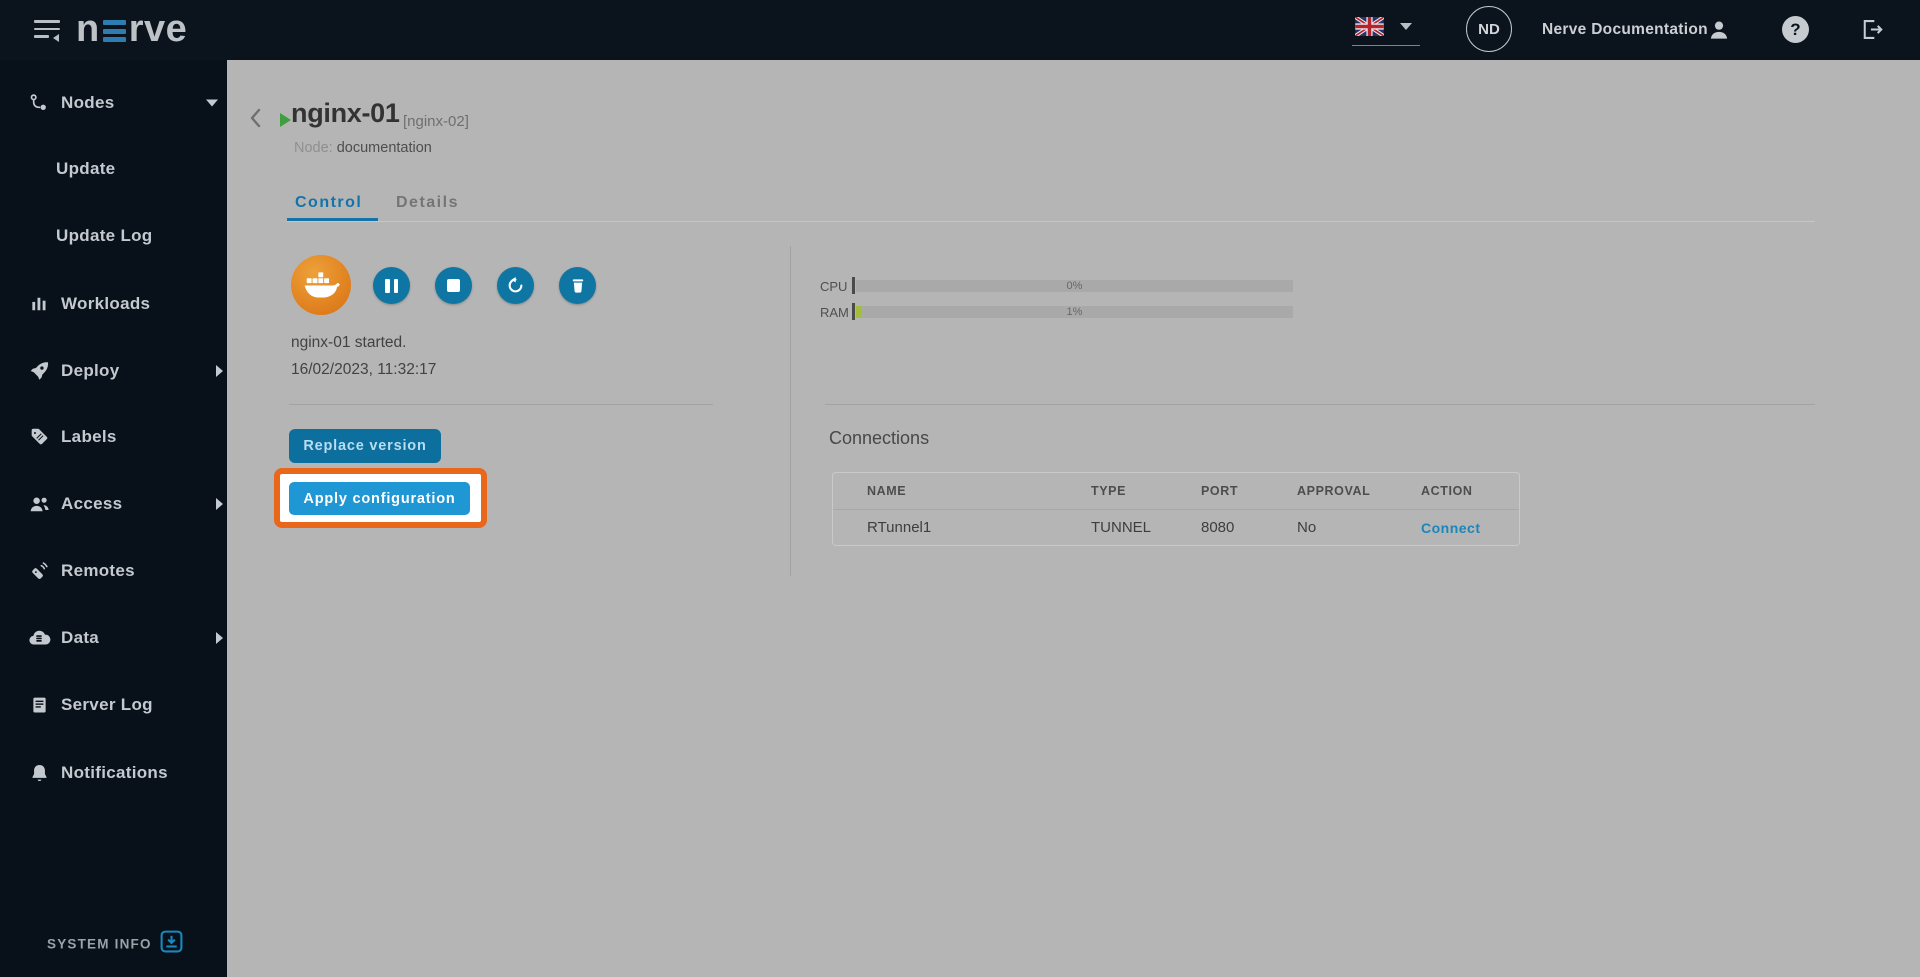 The height and width of the screenshot is (977, 1920). I want to click on sidebar-item-deploy: Deploy, so click(113, 371).